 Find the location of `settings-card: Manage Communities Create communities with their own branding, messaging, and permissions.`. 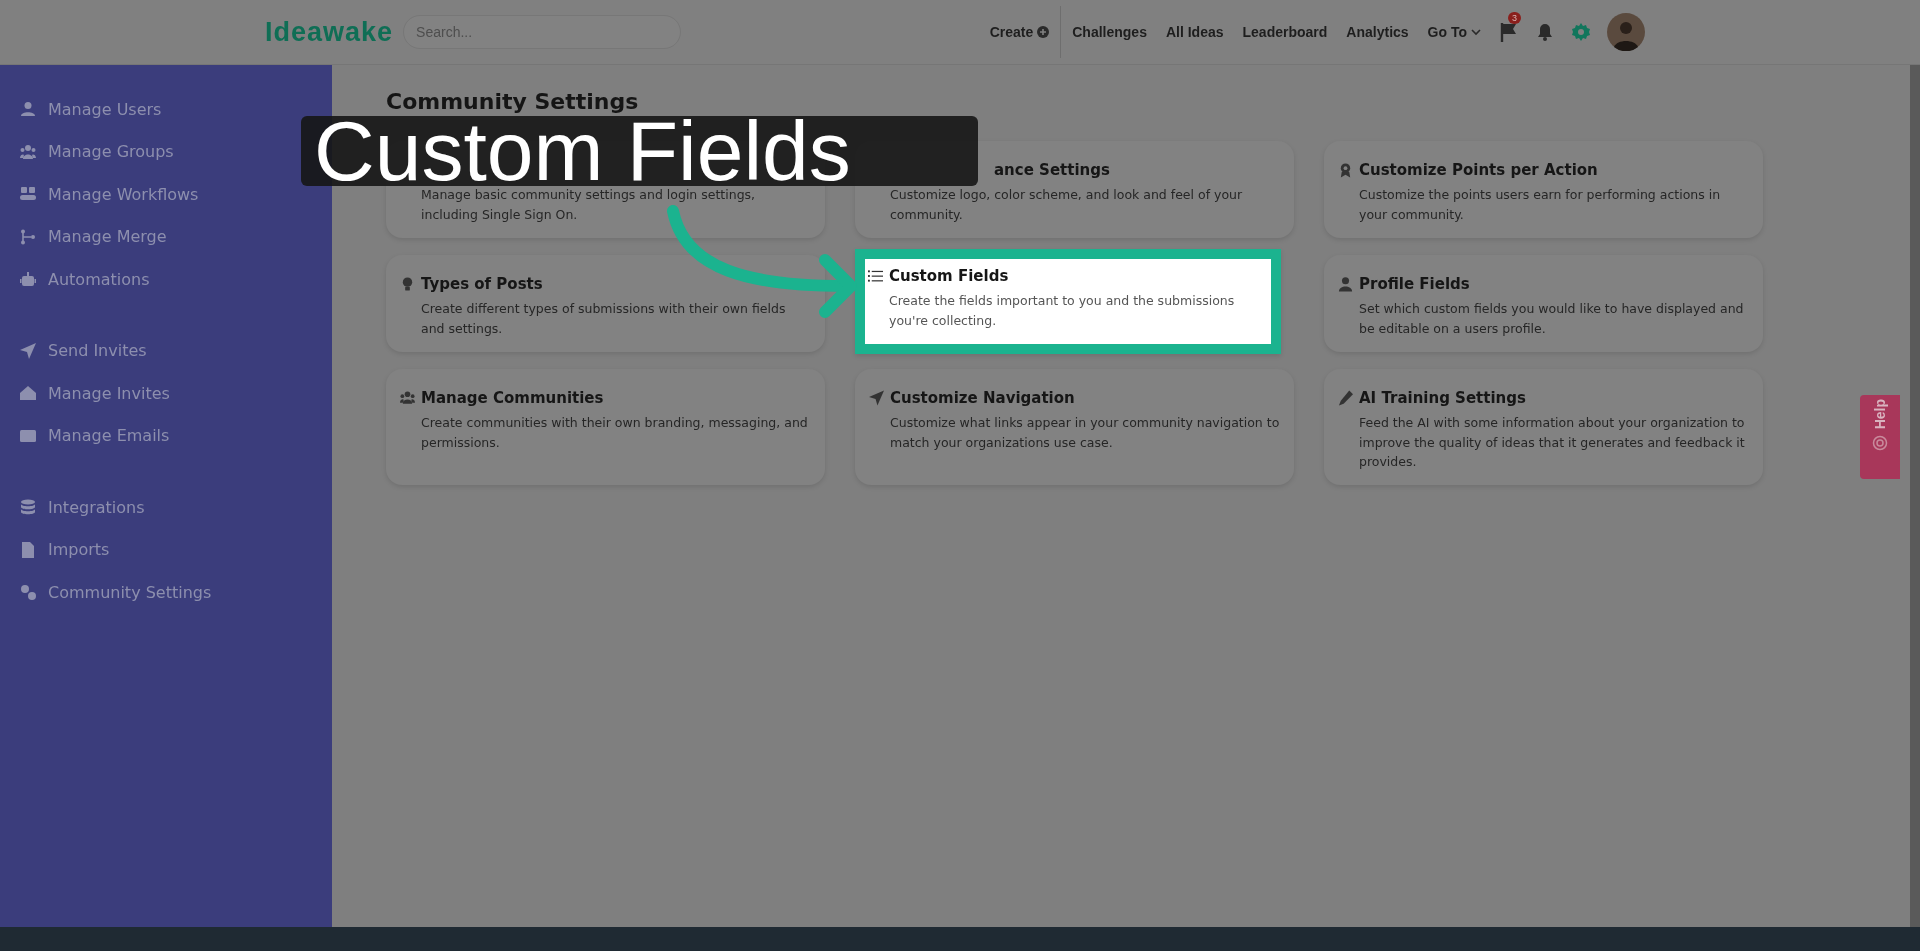

settings-card: Manage Communities Create communities with their own branding, messaging, and permissions. is located at coordinates (605, 427).